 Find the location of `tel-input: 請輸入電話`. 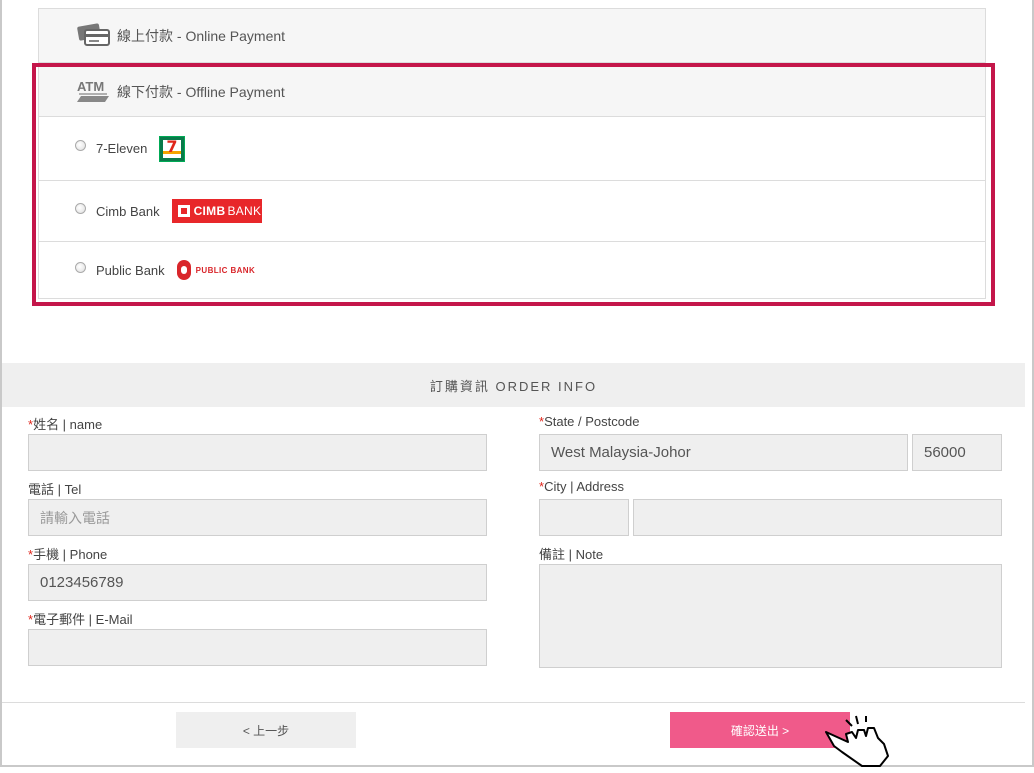

tel-input: 請輸入電話 is located at coordinates (257, 517).